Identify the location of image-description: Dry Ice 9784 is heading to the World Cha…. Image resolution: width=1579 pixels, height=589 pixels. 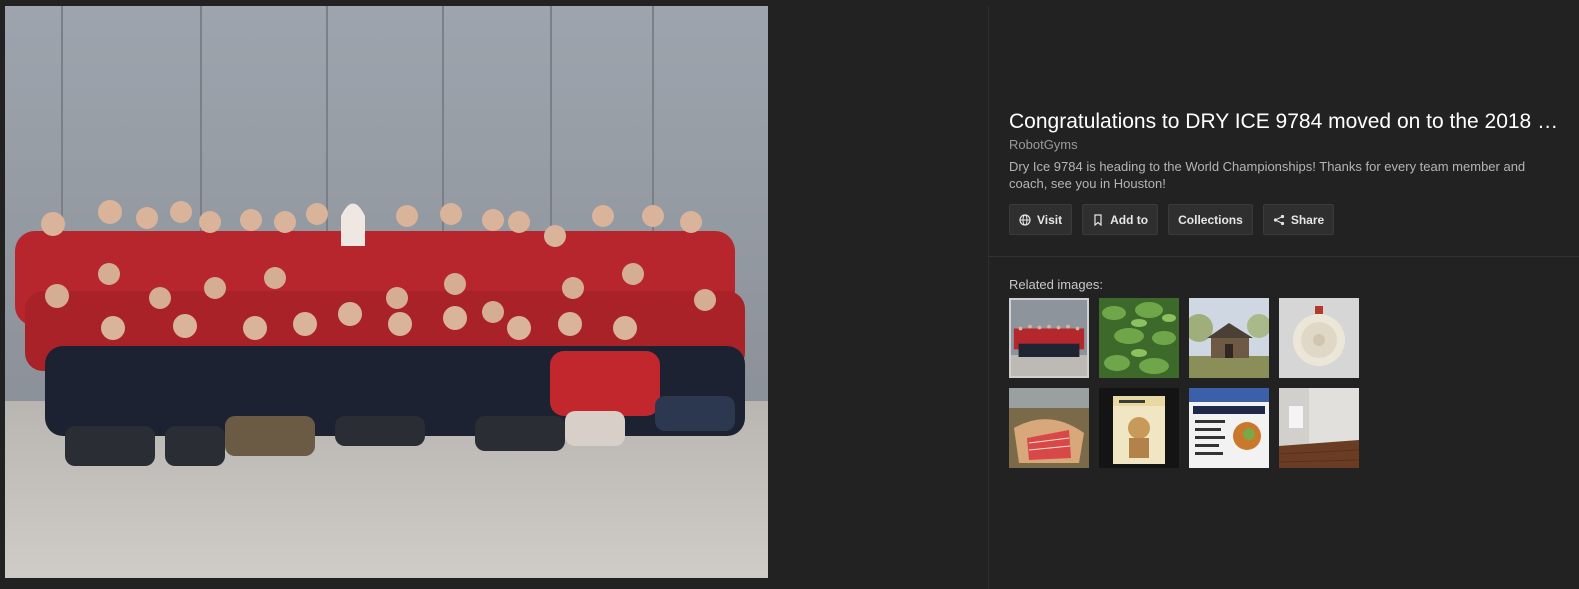
(1267, 175).